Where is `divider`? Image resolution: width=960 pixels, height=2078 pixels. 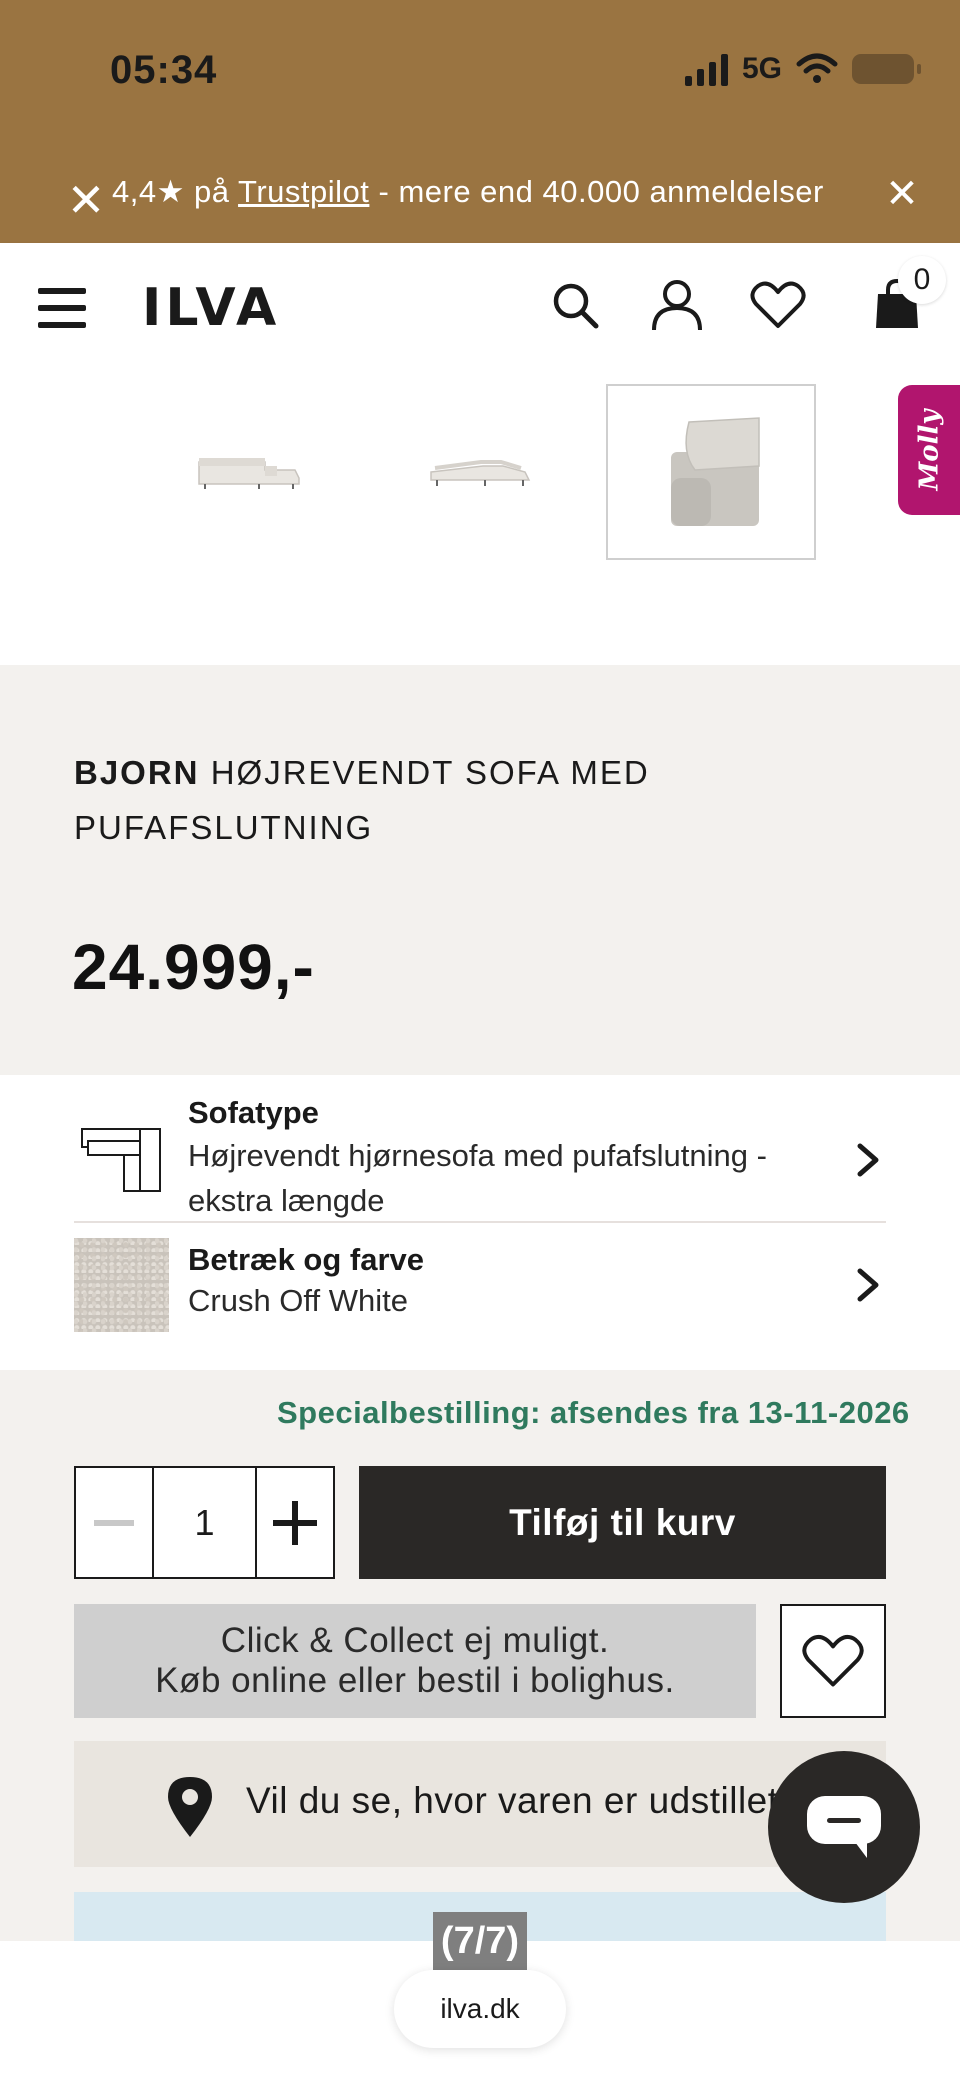 divider is located at coordinates (480, 1222).